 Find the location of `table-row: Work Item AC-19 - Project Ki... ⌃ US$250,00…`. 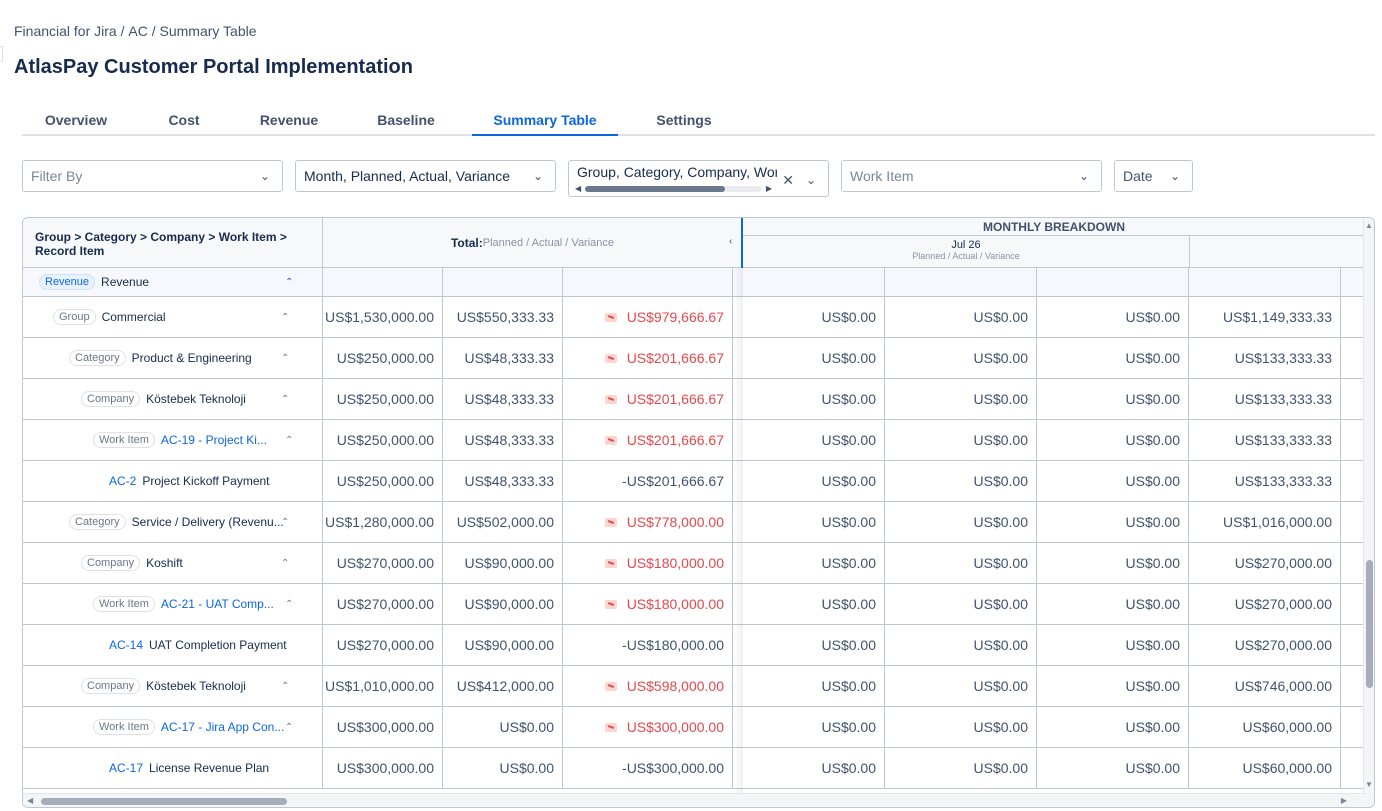

table-row: Work Item AC-19 - Project Ki... ⌃ US$250,00… is located at coordinates (694, 440).